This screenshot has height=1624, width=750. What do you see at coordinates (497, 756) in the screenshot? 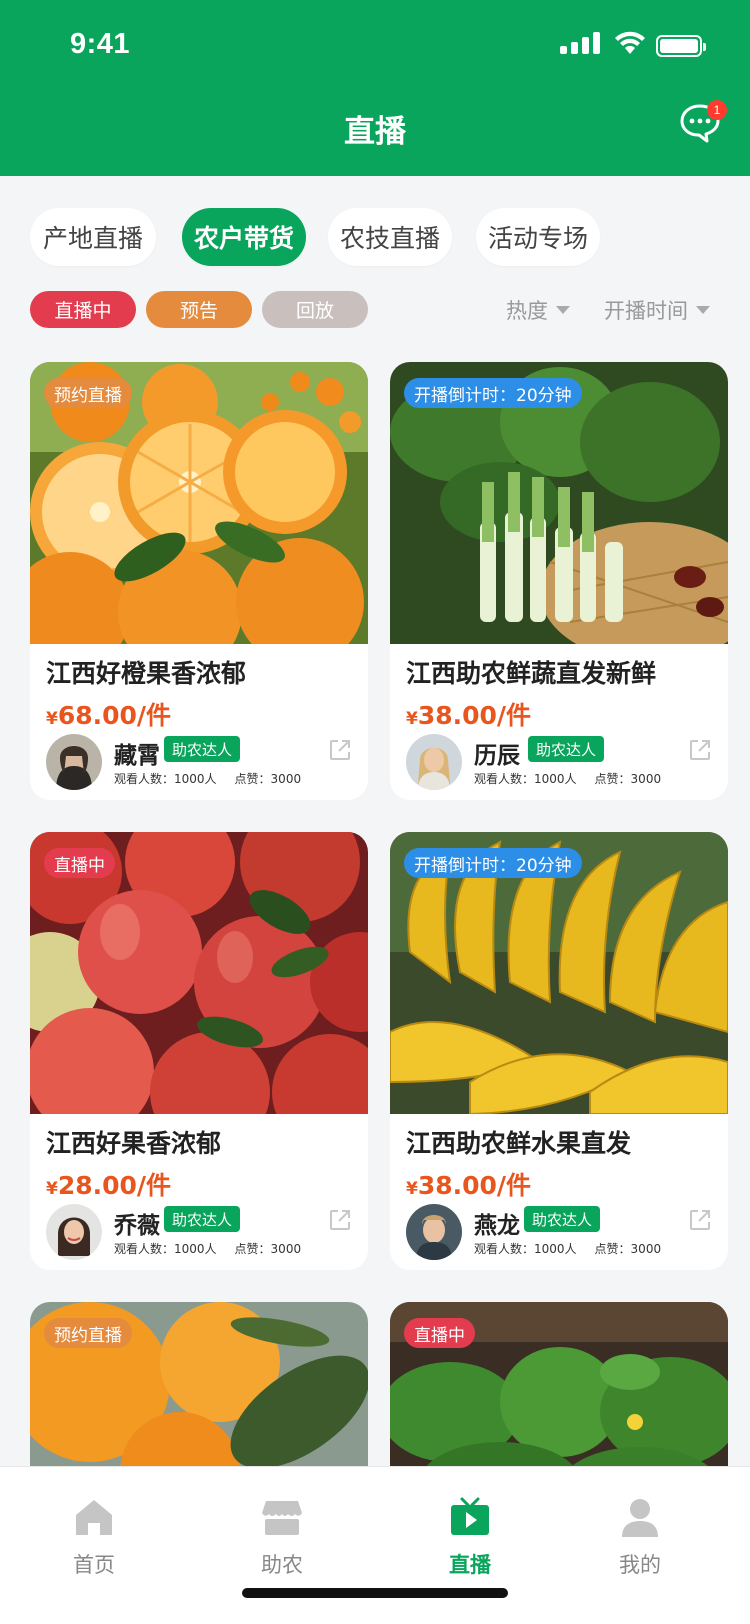
I see `author-name: 历辰` at bounding box center [497, 756].